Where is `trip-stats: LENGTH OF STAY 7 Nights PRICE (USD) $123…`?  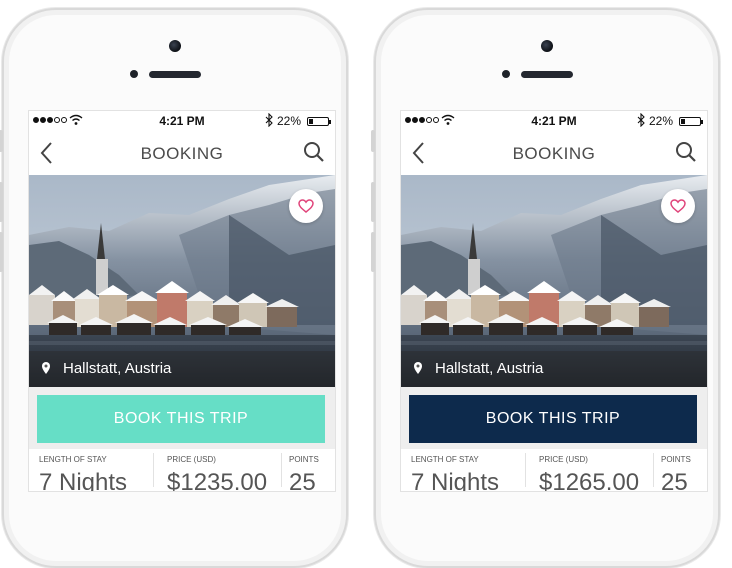
trip-stats: LENGTH OF STAY 7 Nights PRICE (USD) $123… is located at coordinates (182, 470).